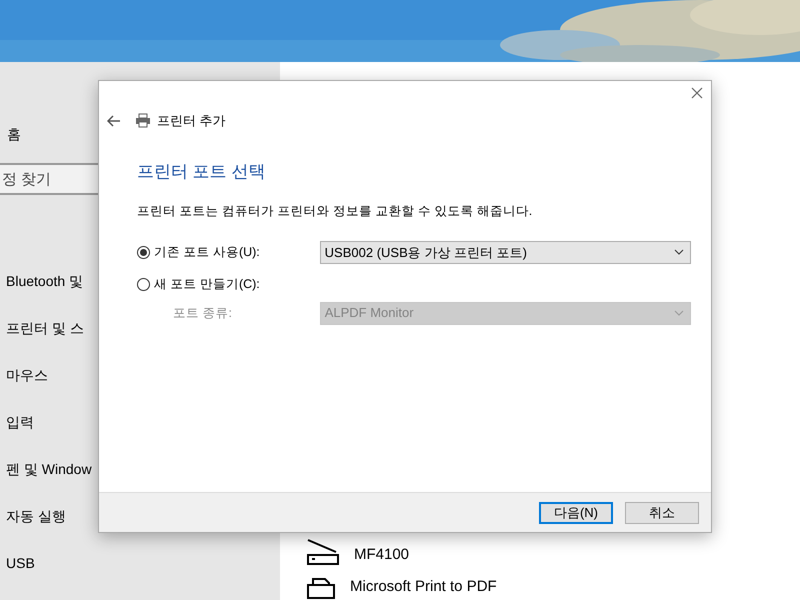 The width and height of the screenshot is (800, 600). I want to click on sidebar-item: 프린터 및 스, so click(45, 328).